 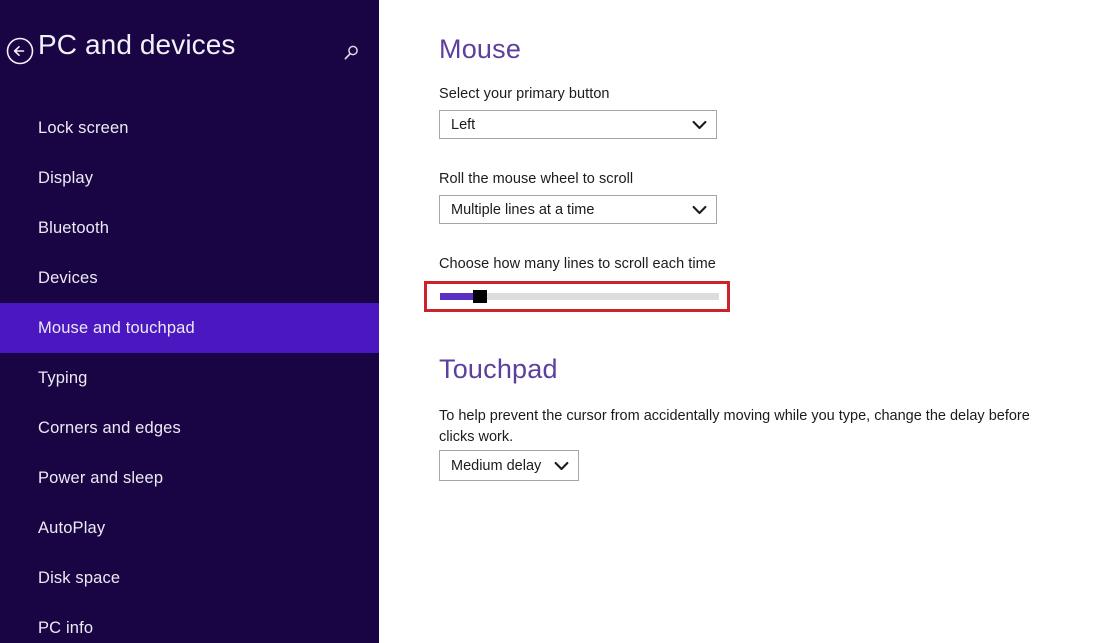 I want to click on sidebar-item-label: PC info, so click(x=66, y=627).